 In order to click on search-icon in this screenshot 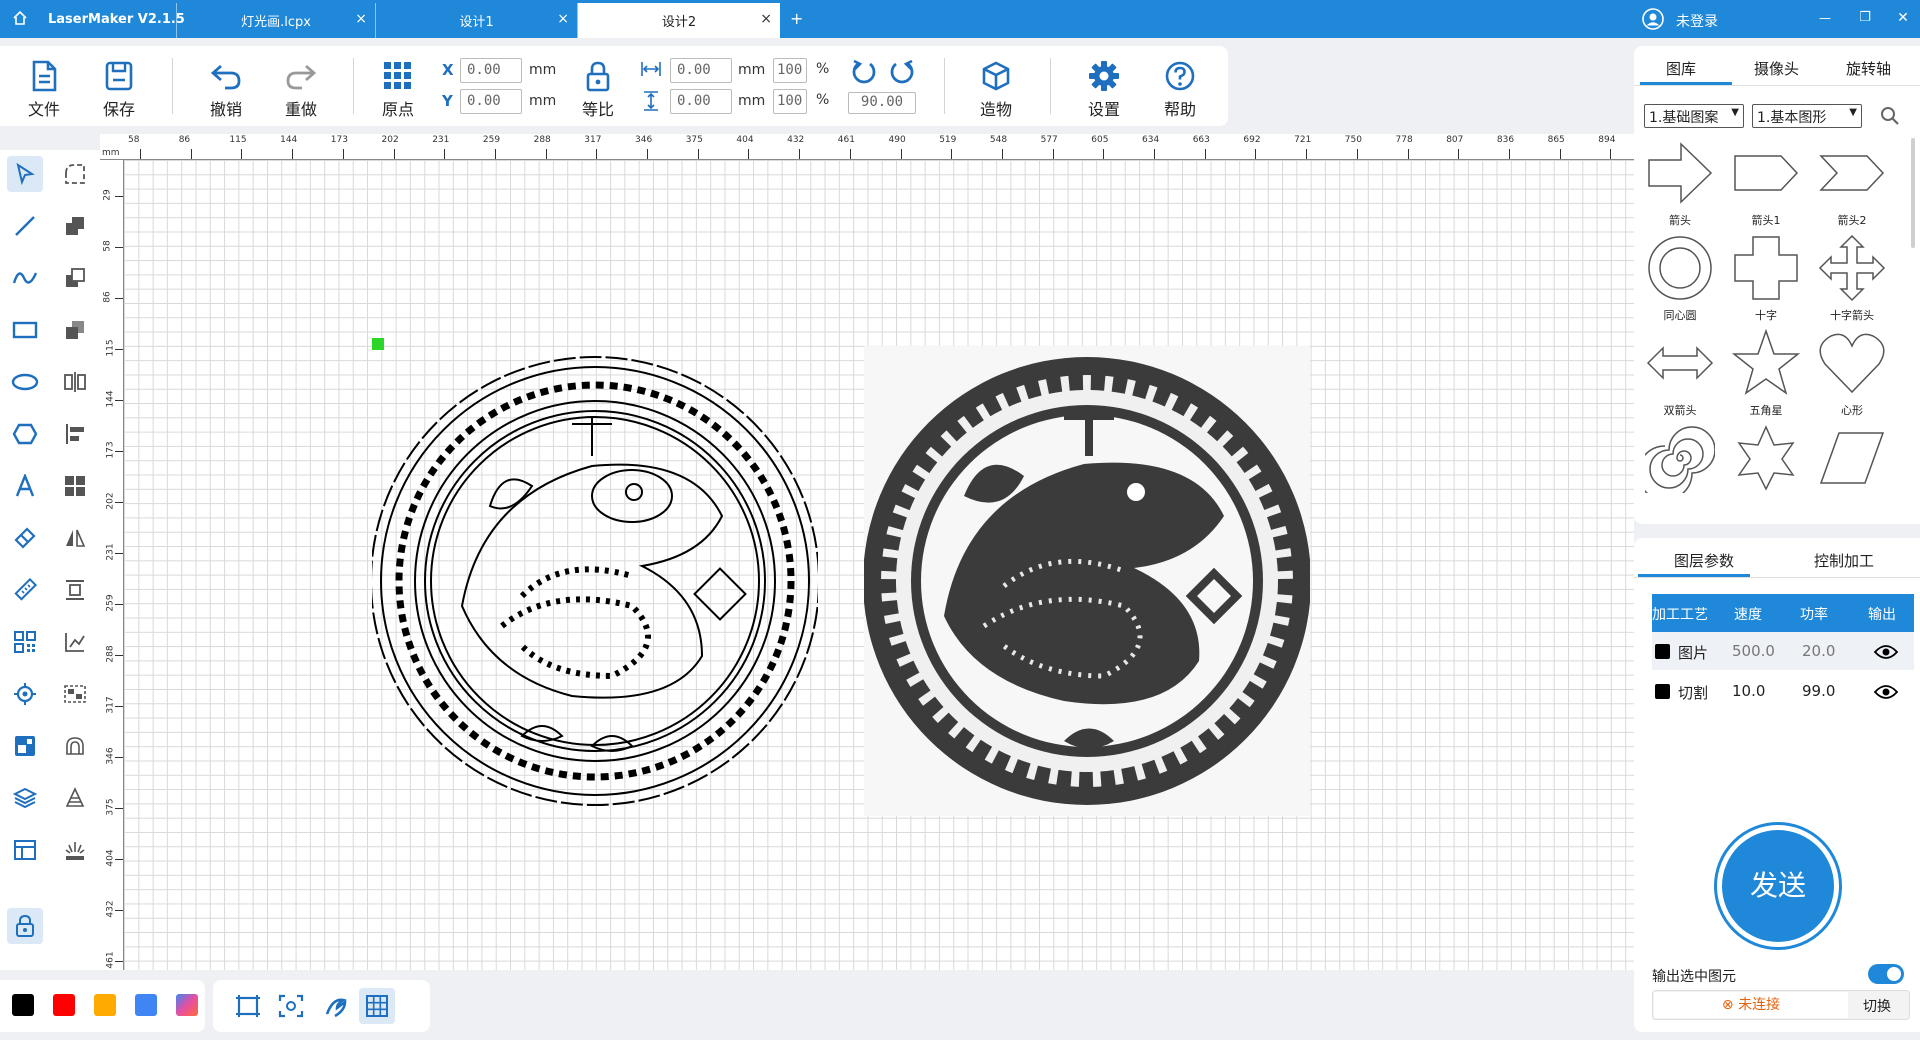, I will do `click(1890, 118)`.